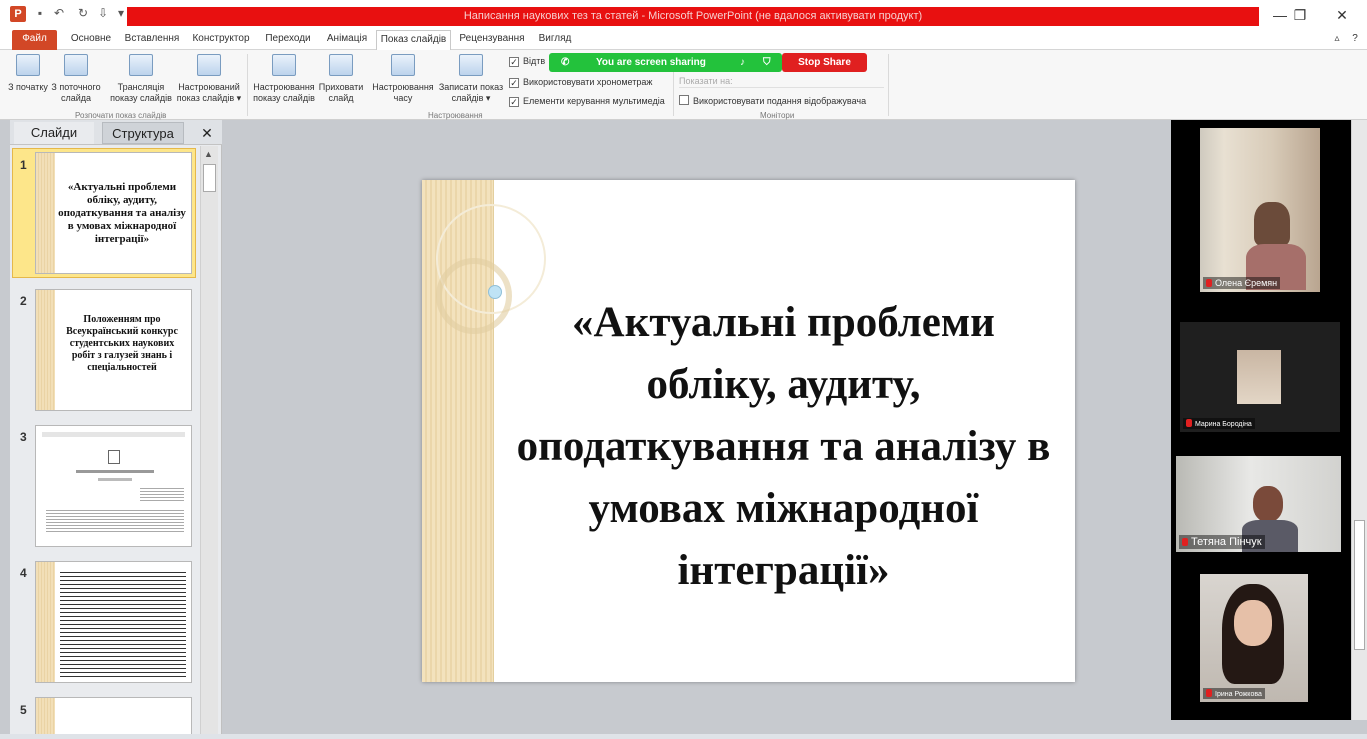  What do you see at coordinates (141, 65) in the screenshot?
I see `broadcast-icon` at bounding box center [141, 65].